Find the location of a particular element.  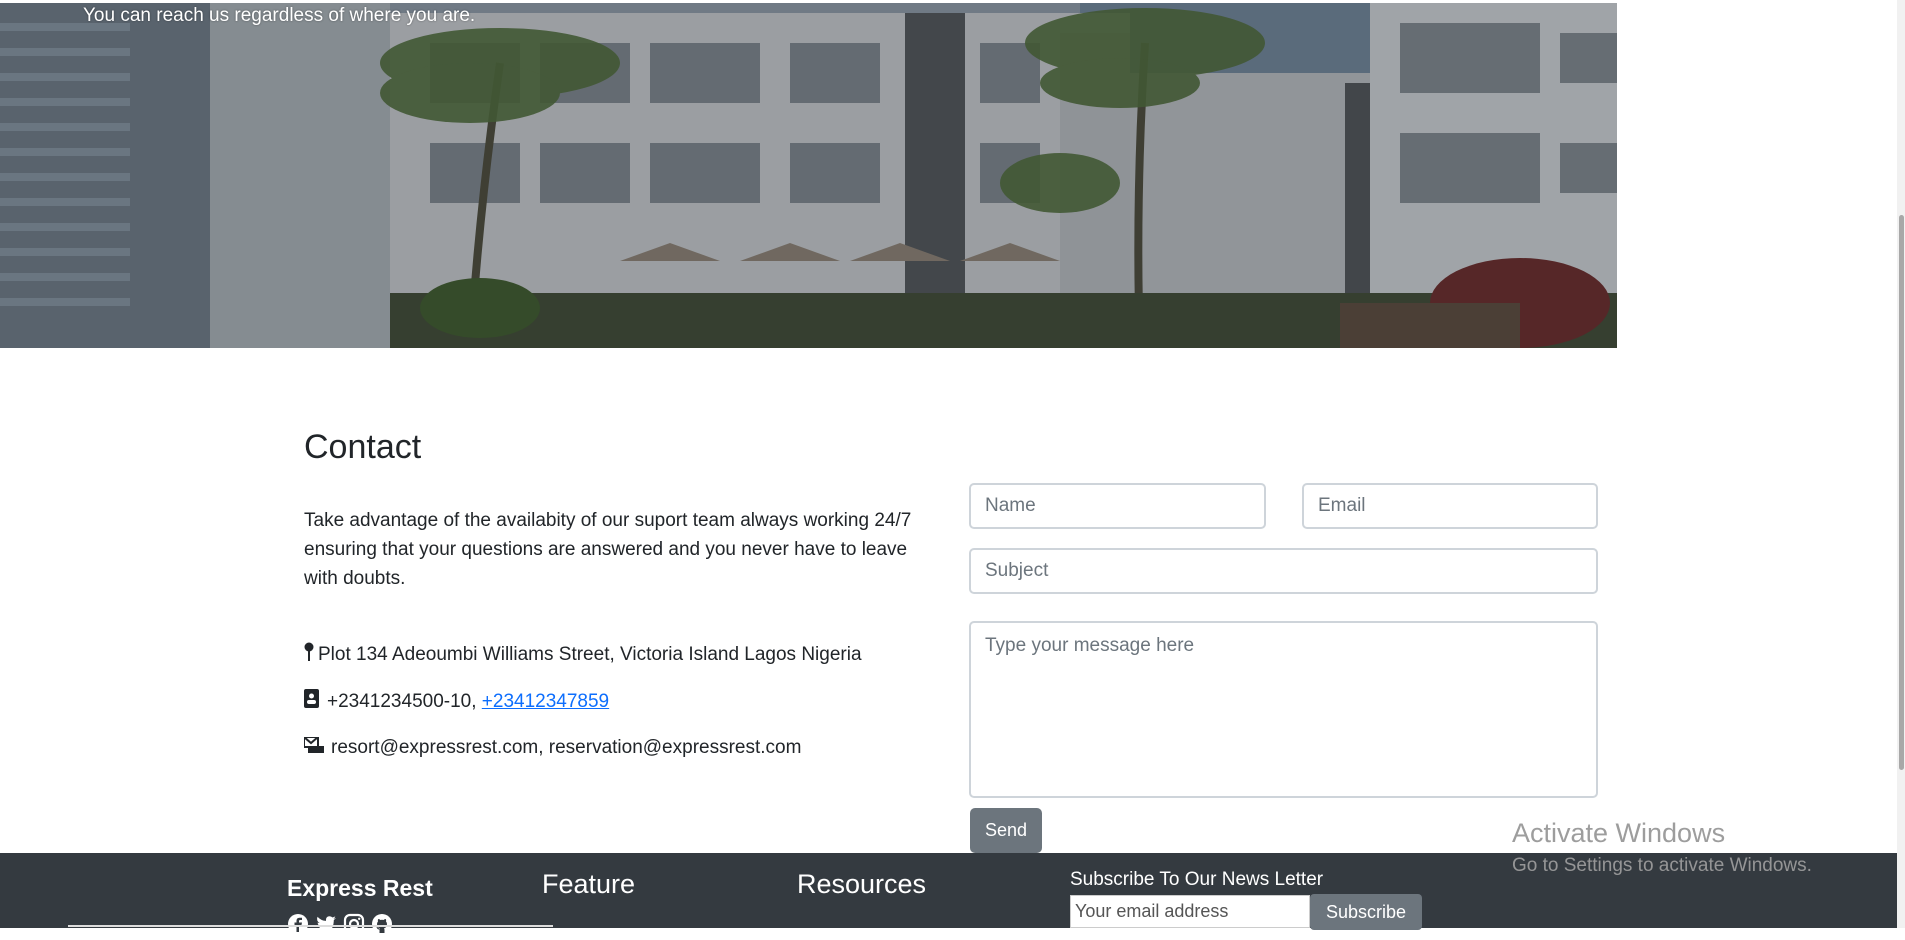

phone-card-icon is located at coordinates (311, 701).